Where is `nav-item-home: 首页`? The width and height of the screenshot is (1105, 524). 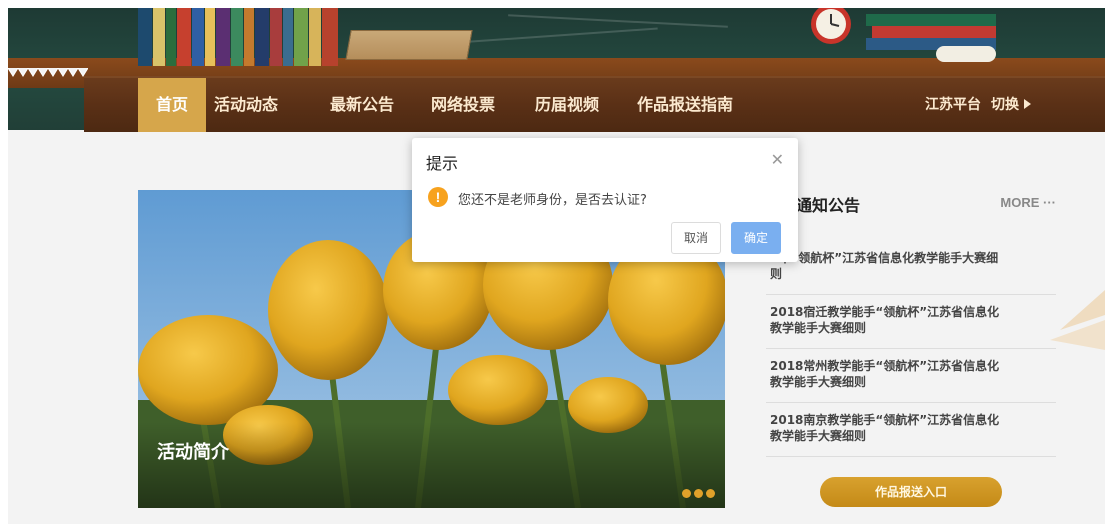
nav-item-home: 首页 is located at coordinates (172, 105).